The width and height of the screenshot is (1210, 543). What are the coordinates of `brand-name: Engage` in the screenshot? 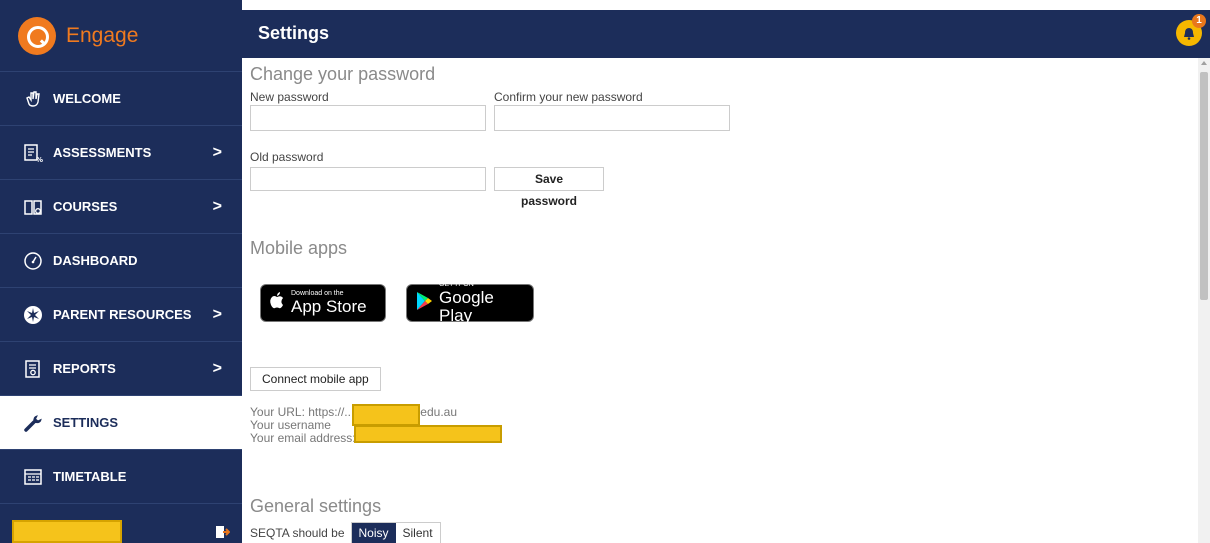 It's located at (102, 35).